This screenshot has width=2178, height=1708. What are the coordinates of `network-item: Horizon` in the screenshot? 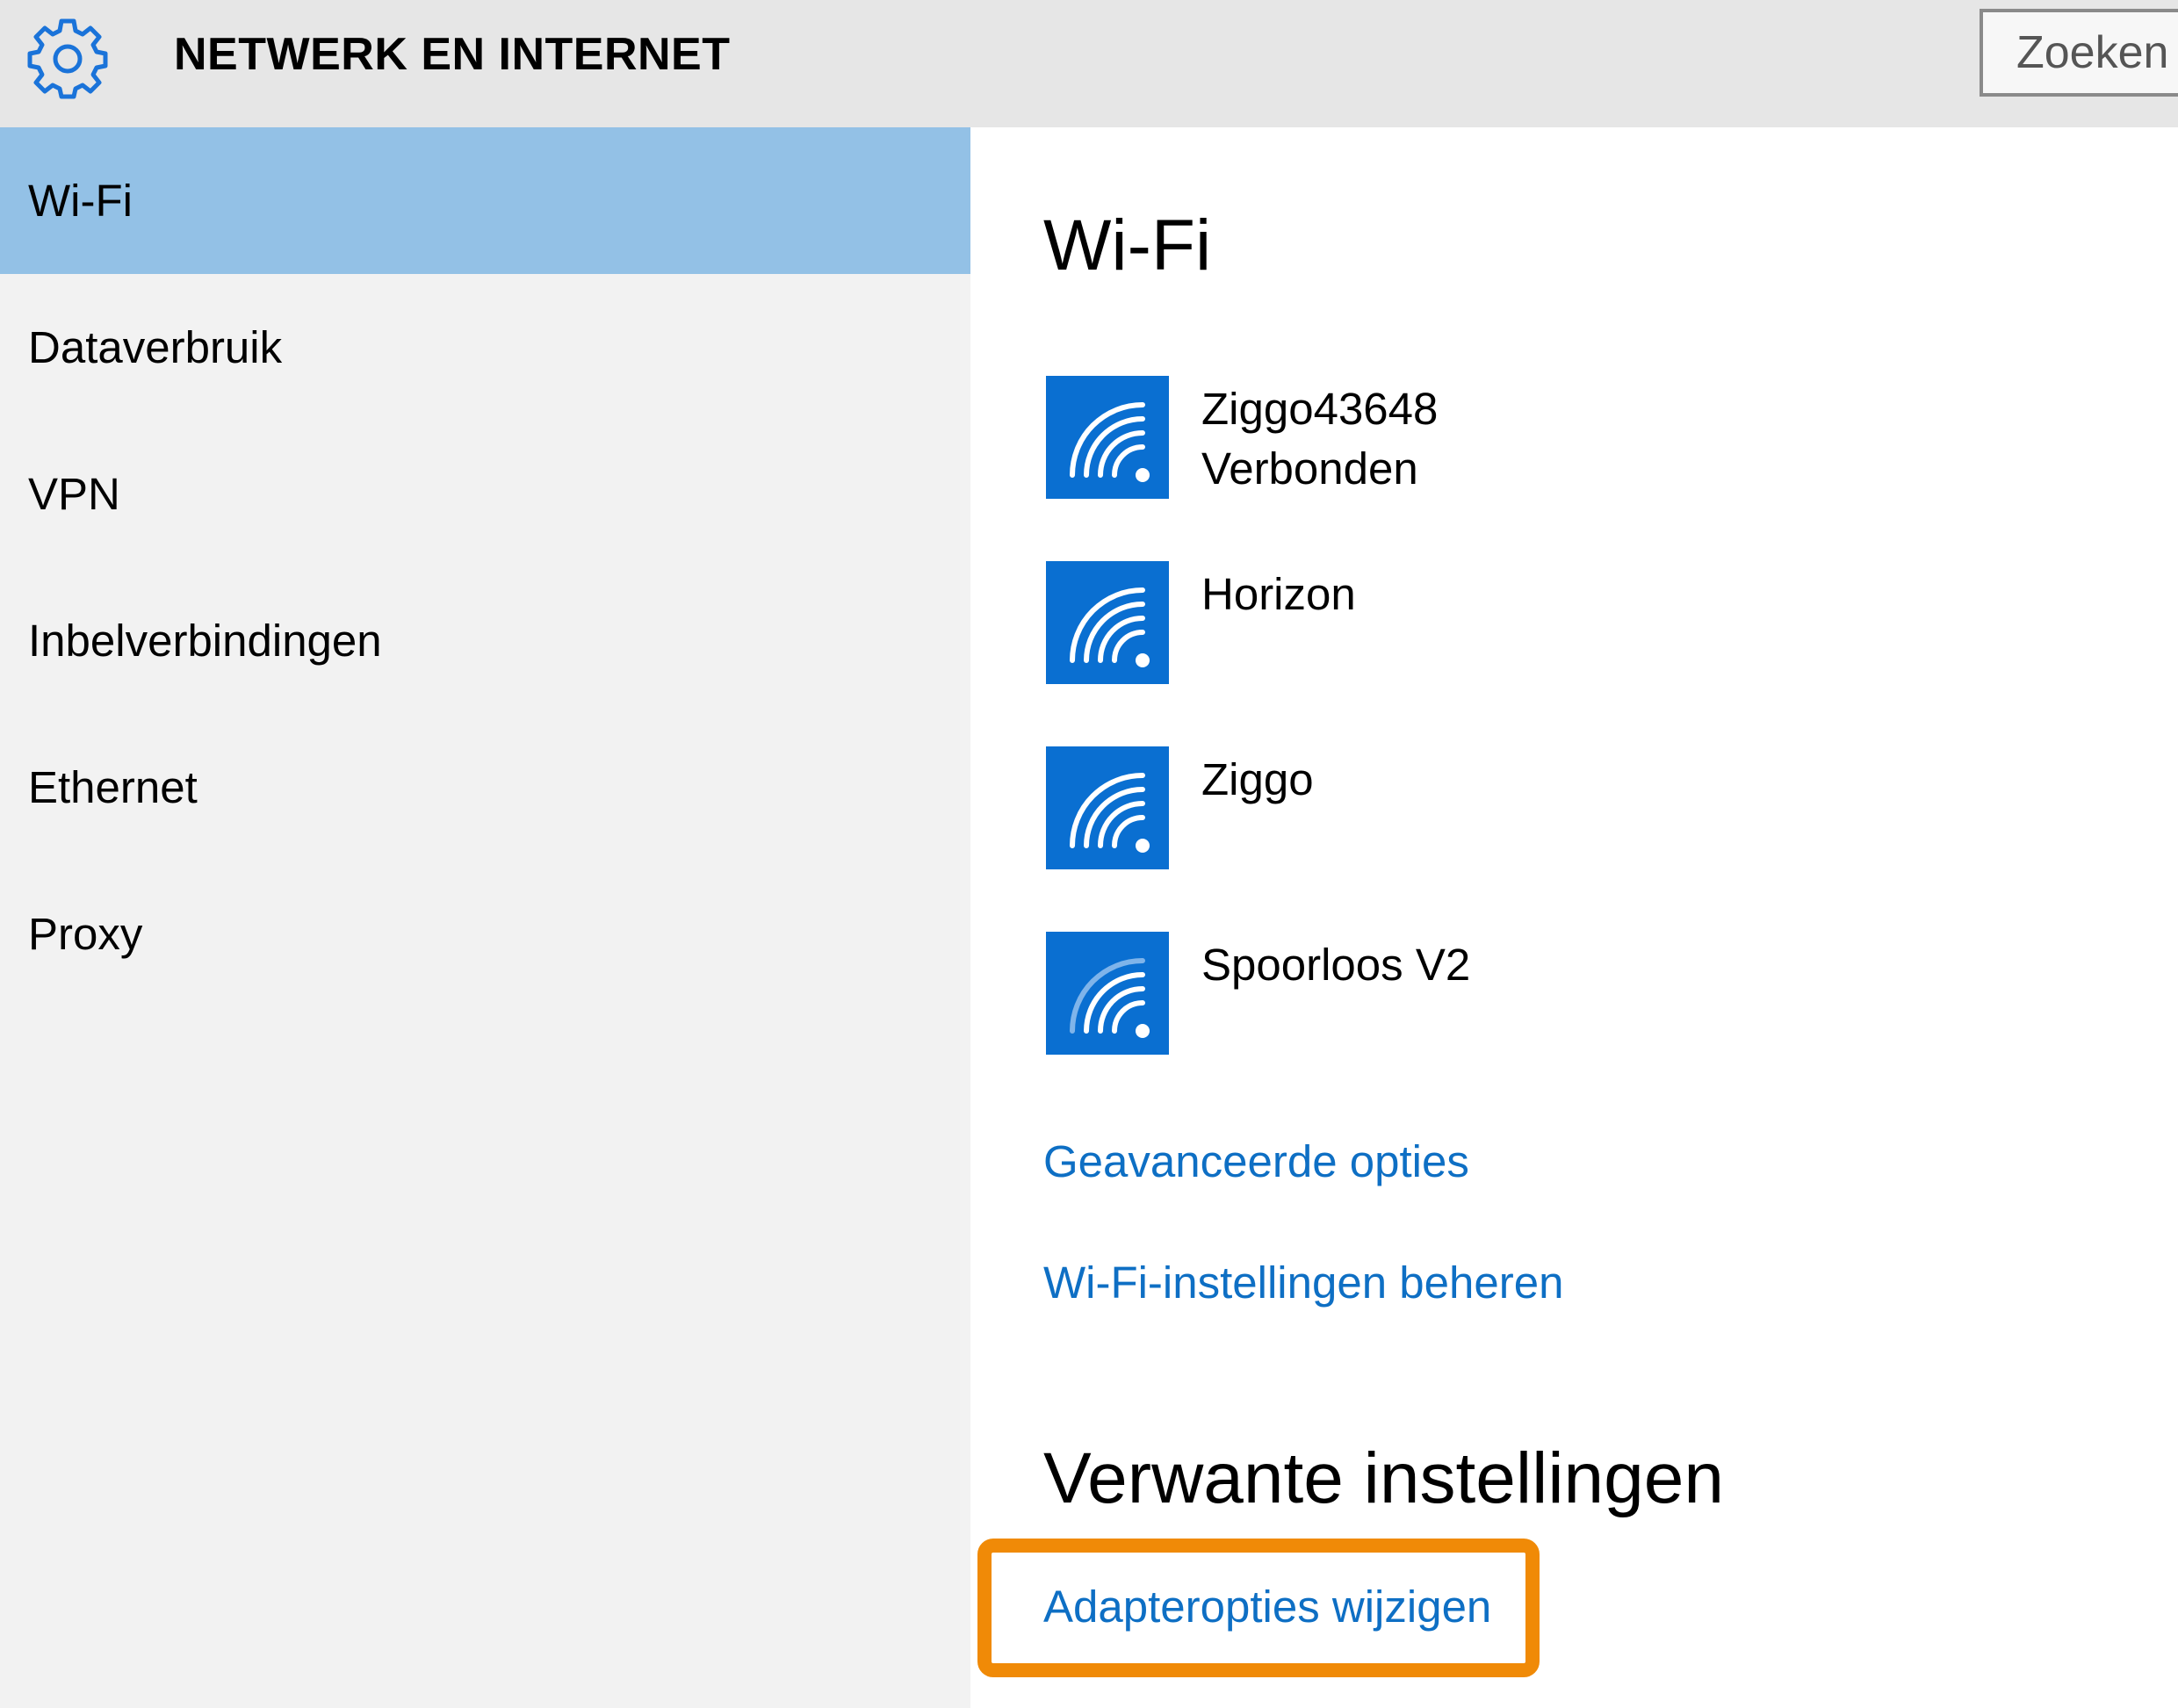 It's located at (1441, 622).